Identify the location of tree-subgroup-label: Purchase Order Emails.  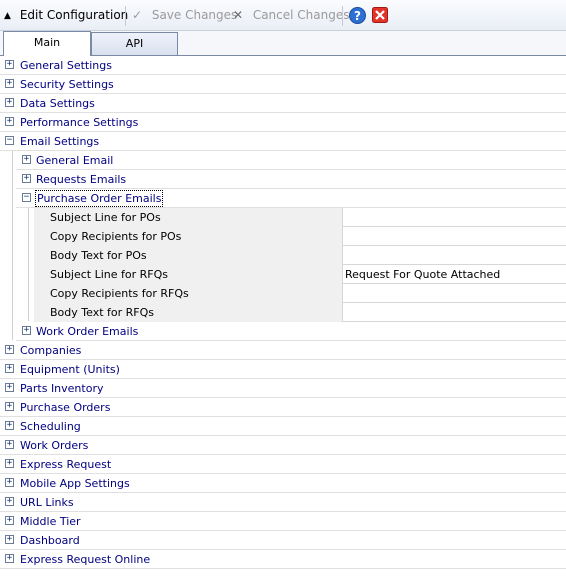
(99, 198).